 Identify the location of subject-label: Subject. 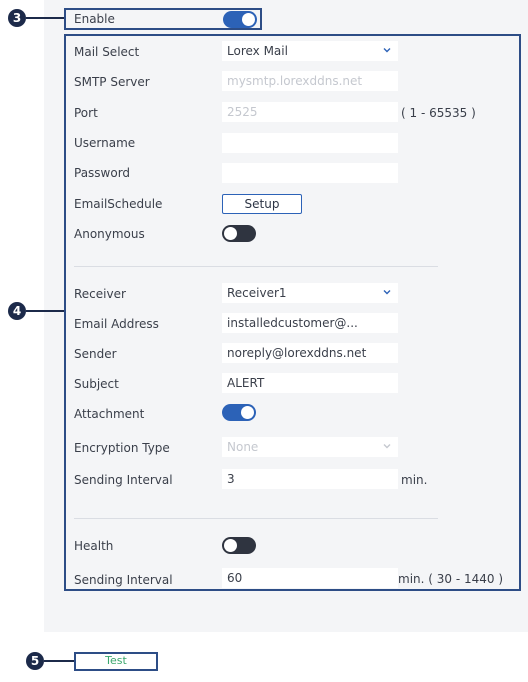
(96, 384).